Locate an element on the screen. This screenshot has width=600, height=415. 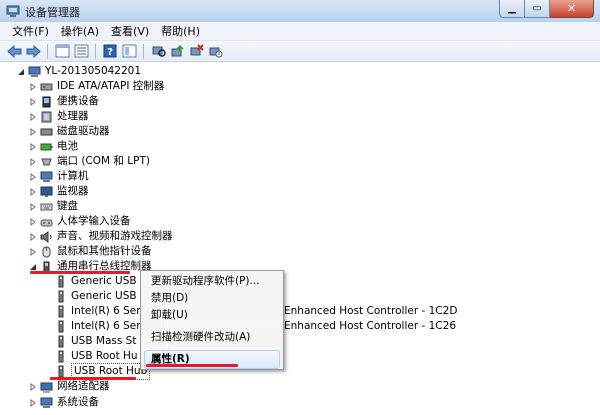
help-icon: ? is located at coordinates (110, 51).